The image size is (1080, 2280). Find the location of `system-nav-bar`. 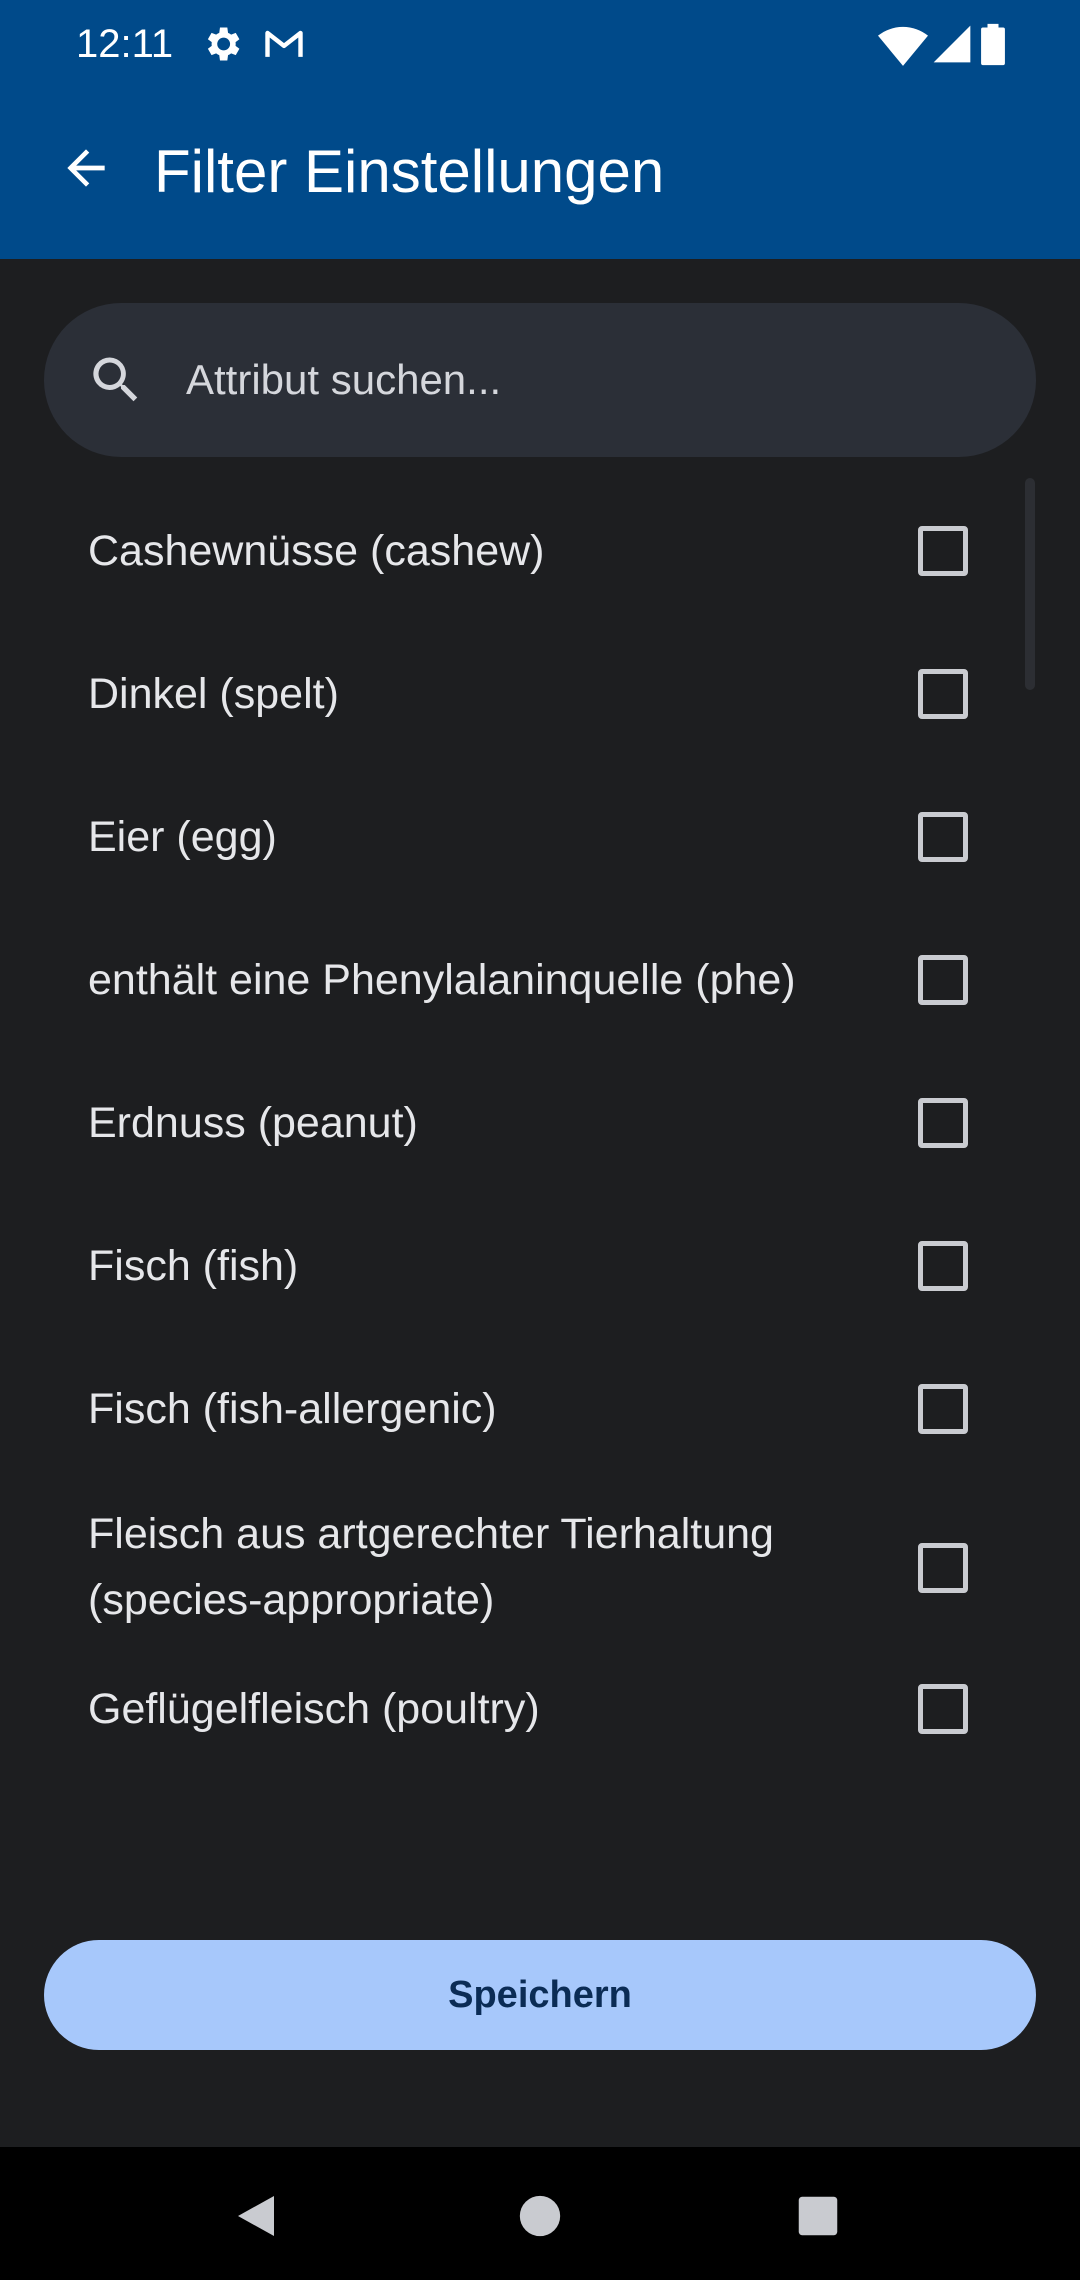

system-nav-bar is located at coordinates (540, 2213).